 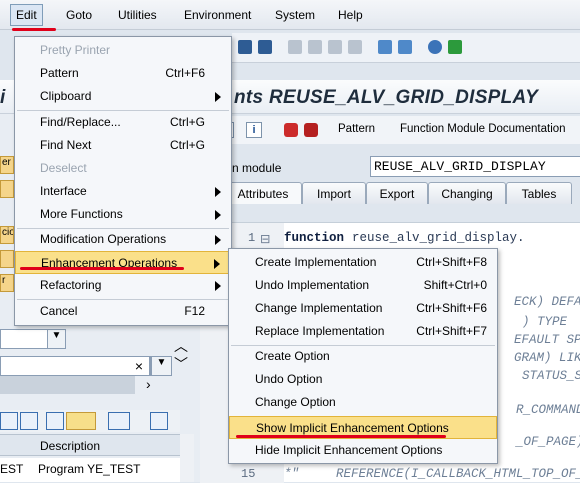 I want to click on standard-toolbar, so click(x=406, y=48).